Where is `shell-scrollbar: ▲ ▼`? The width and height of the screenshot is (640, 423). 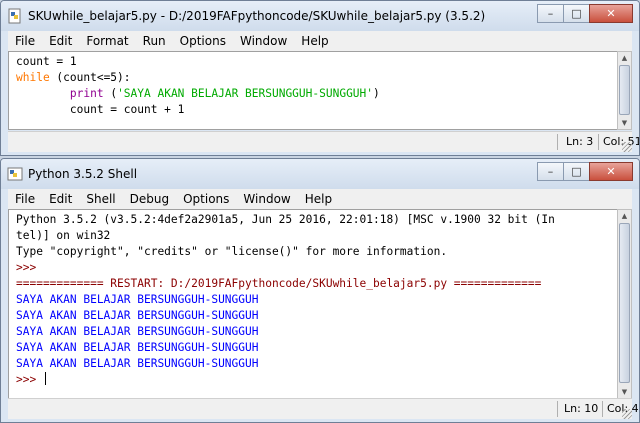
shell-scrollbar: ▲ ▼ is located at coordinates (624, 304).